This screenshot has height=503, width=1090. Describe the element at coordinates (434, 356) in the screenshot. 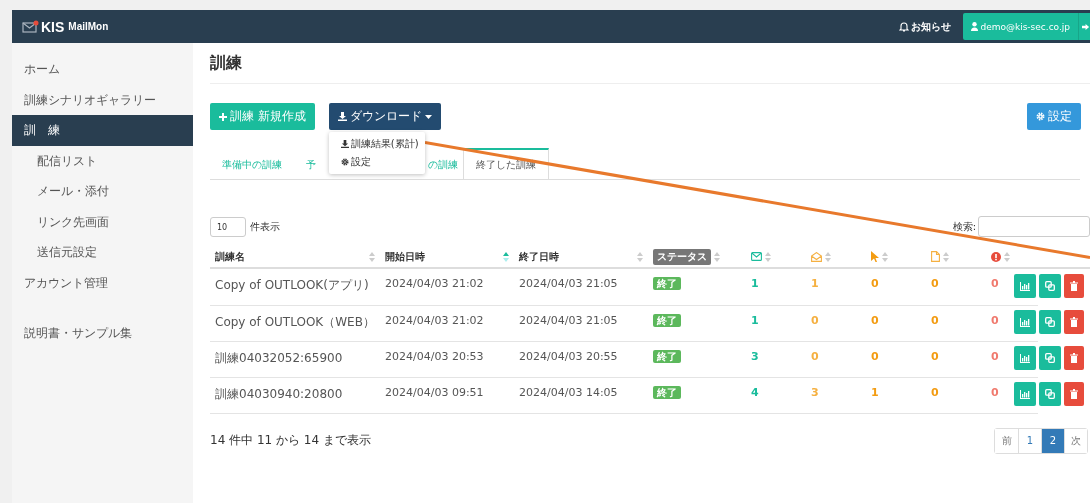

I see `table-cell: 2024/04/03 20:53` at that location.